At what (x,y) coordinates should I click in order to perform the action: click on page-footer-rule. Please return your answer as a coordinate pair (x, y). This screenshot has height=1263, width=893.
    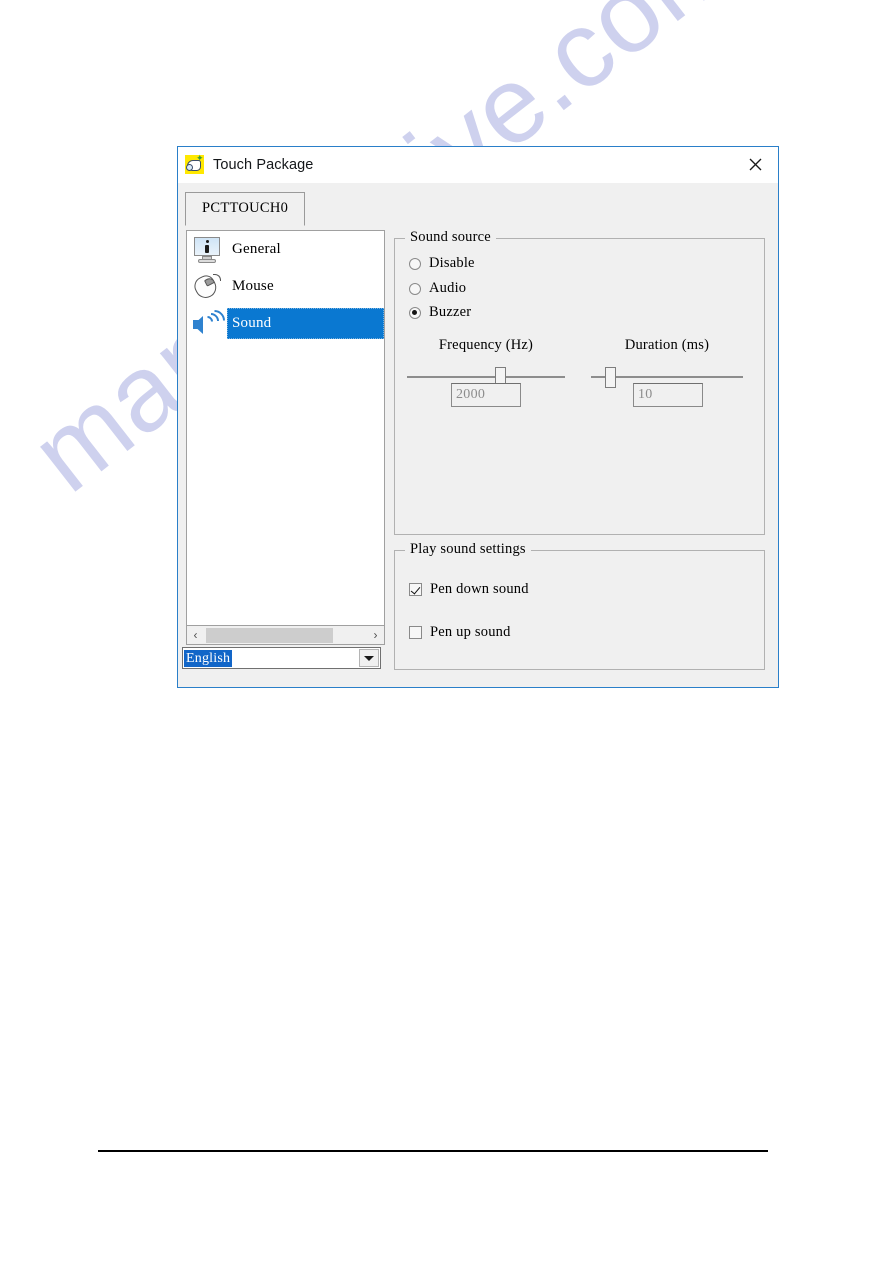
    Looking at the image, I should click on (433, 1151).